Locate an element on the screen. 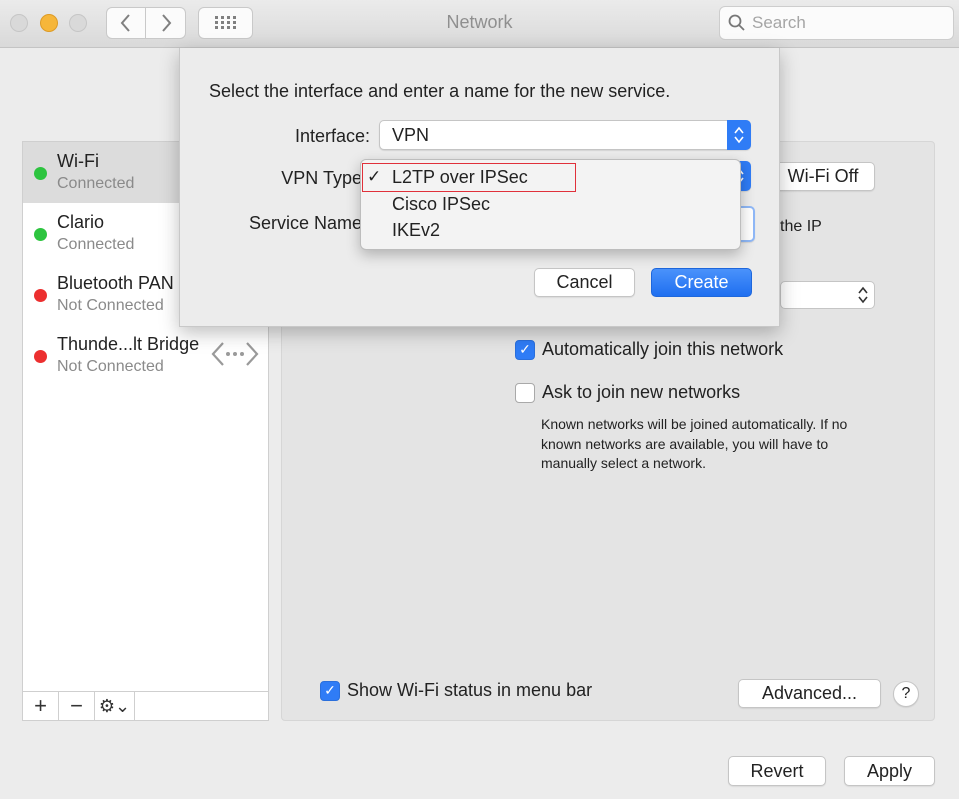 The image size is (959, 799). search-field is located at coordinates (836, 23).